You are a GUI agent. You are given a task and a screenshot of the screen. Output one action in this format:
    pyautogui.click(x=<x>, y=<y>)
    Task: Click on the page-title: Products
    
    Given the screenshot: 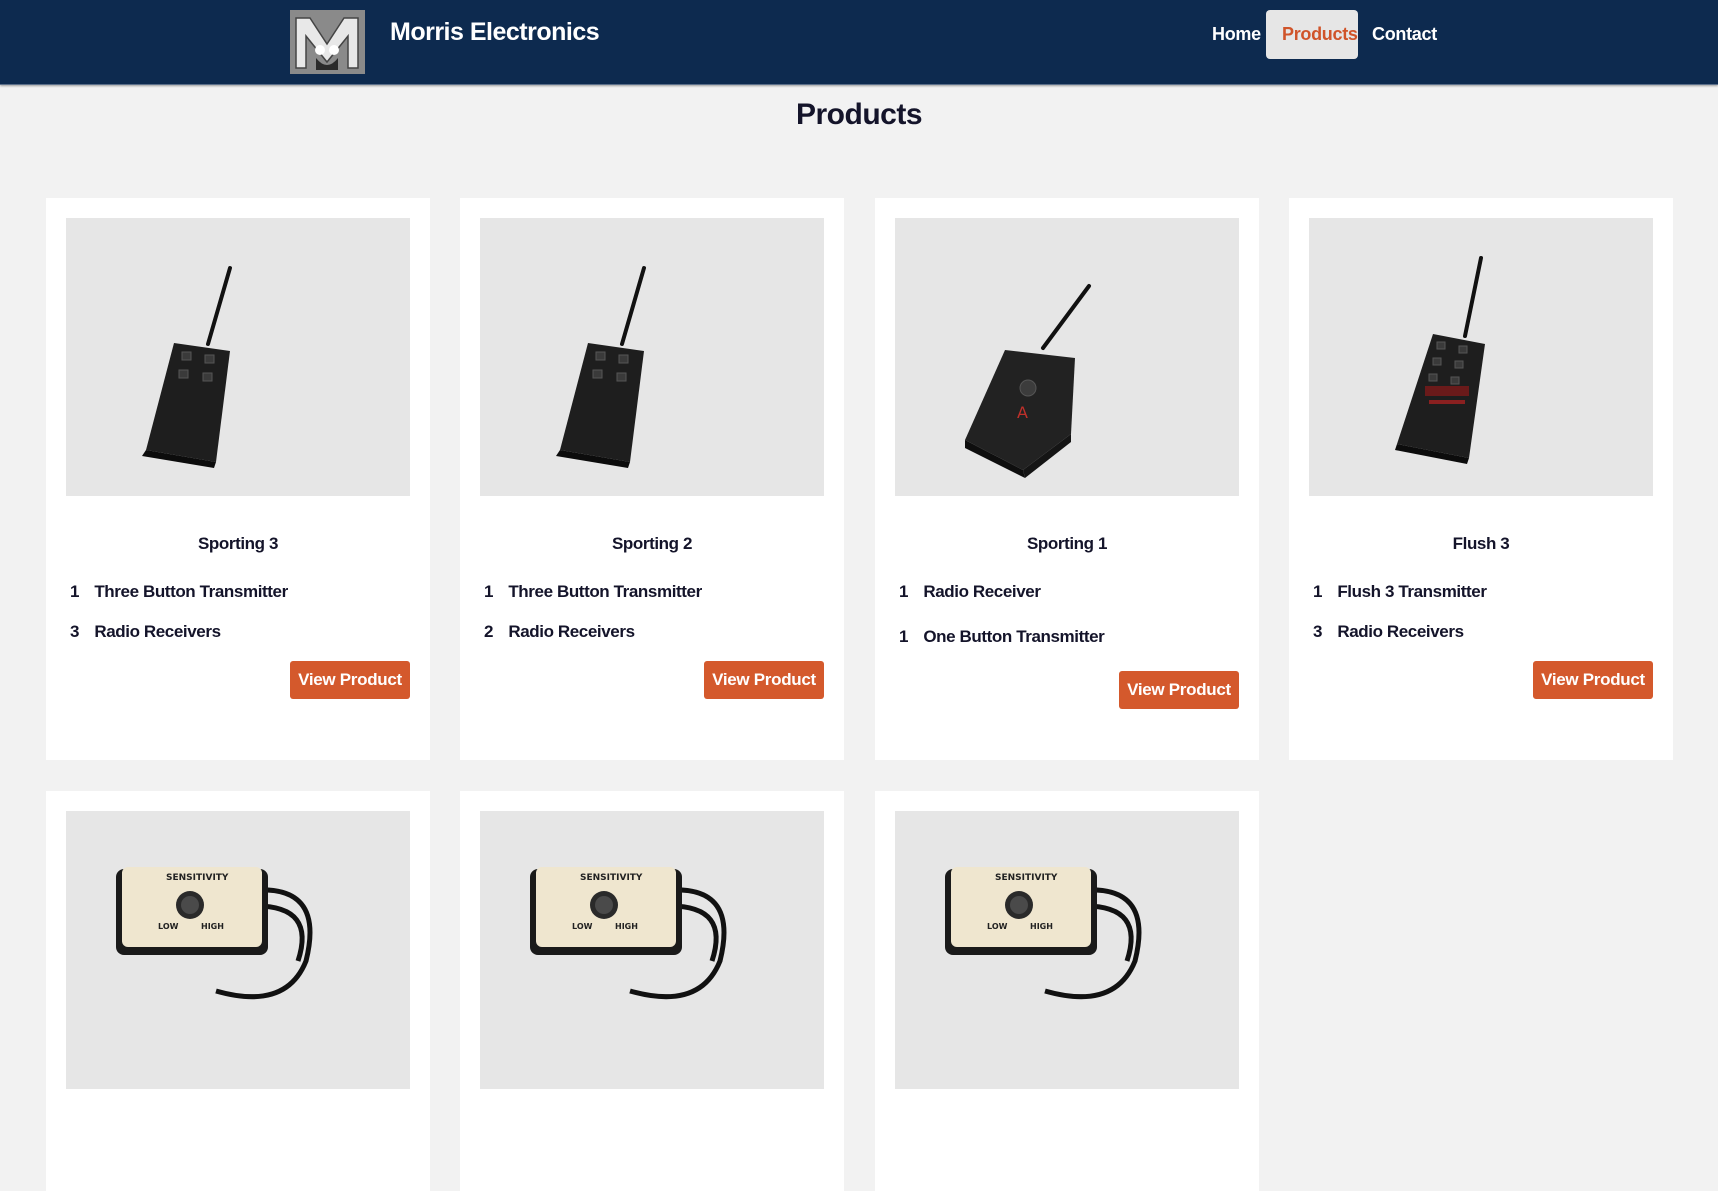 What is the action you would take?
    pyautogui.click(x=859, y=114)
    